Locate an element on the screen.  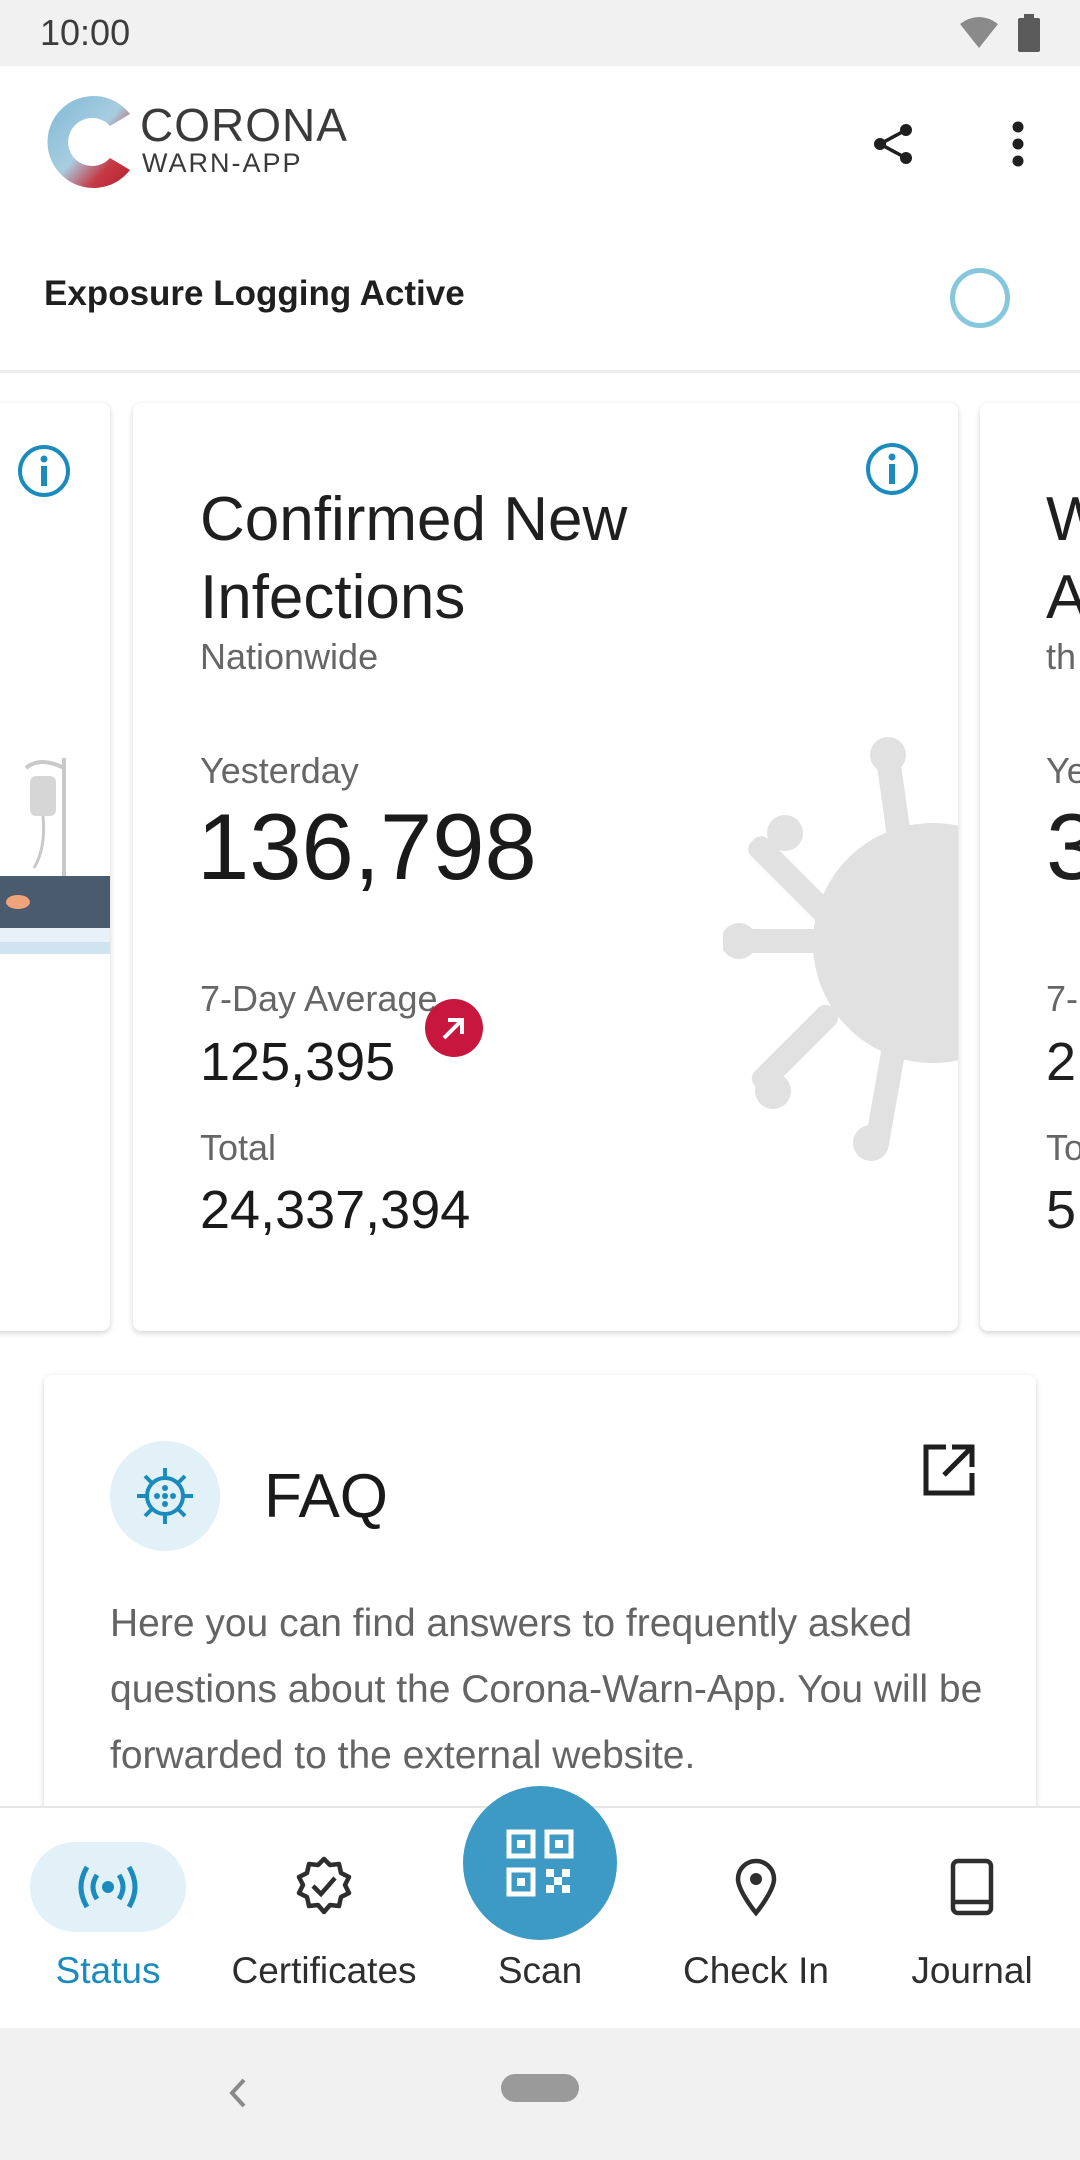
check-in-icon-wrap is located at coordinates (756, 1887).